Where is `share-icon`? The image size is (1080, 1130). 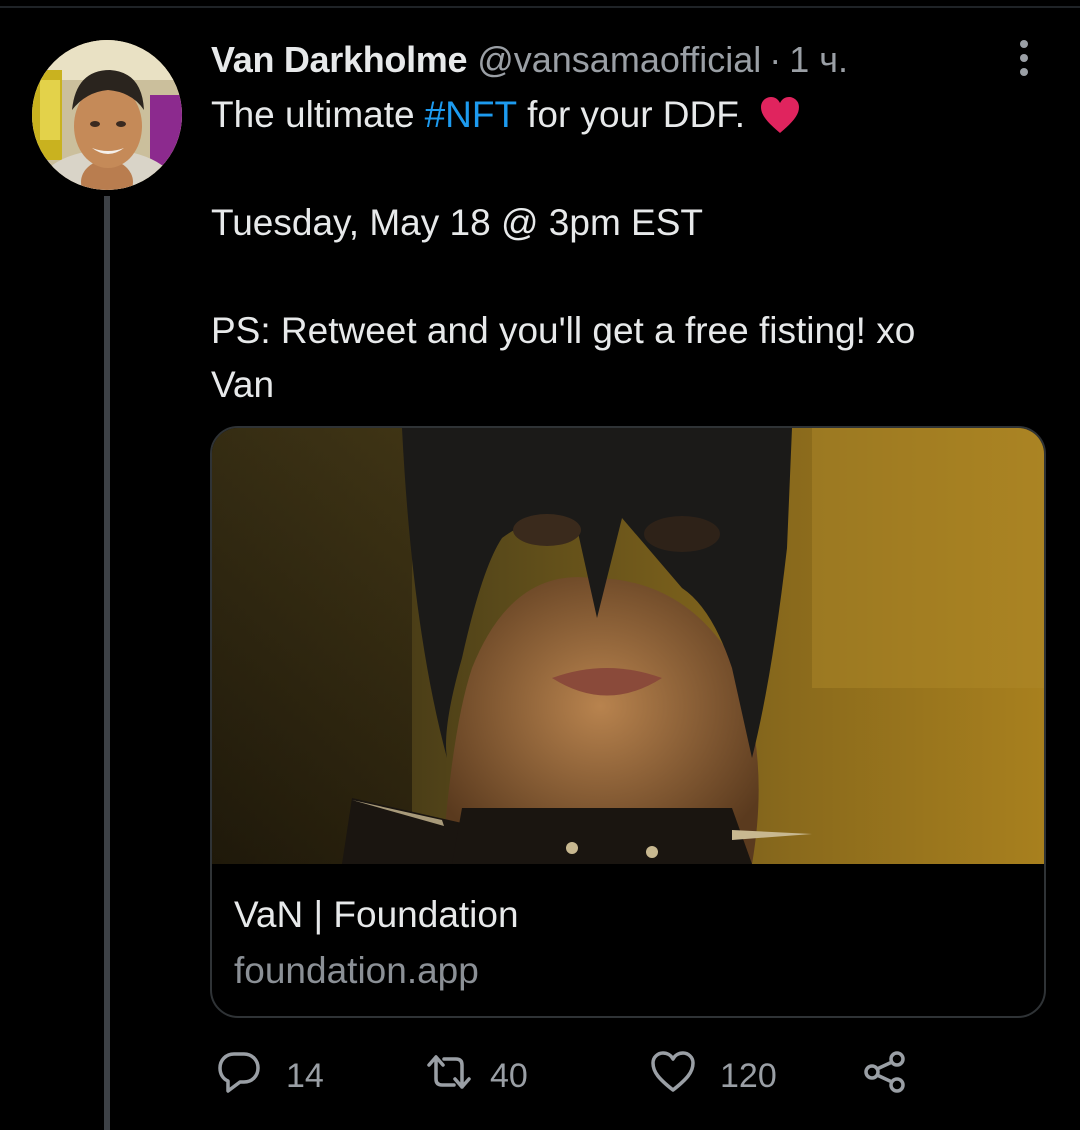 share-icon is located at coordinates (885, 1076).